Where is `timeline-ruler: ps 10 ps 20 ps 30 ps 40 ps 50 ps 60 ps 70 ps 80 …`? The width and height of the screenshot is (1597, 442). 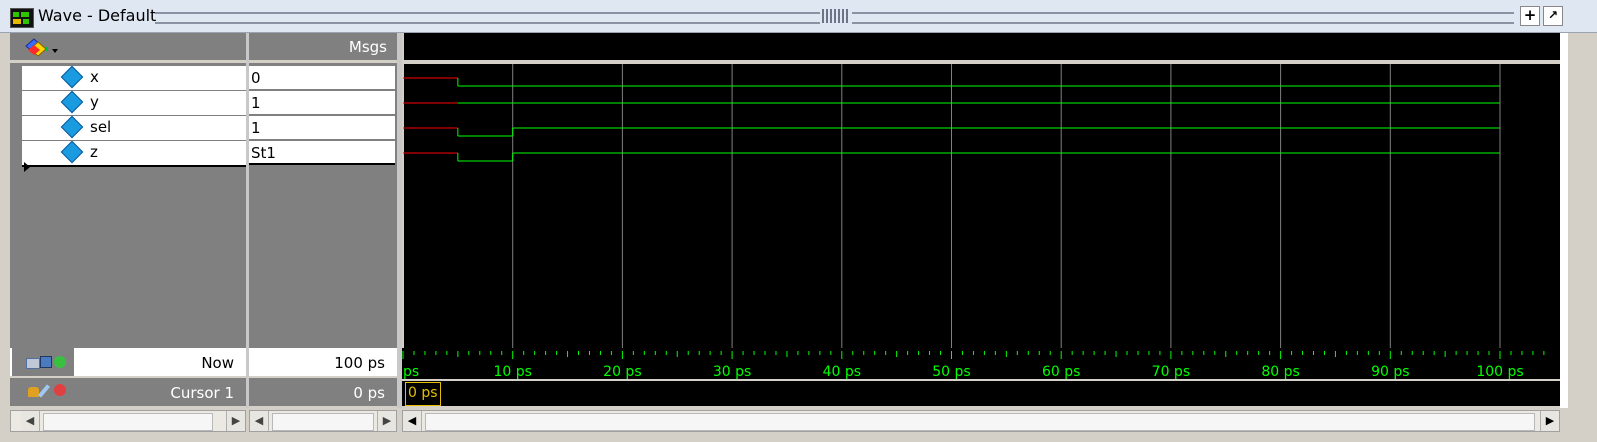 timeline-ruler: ps 10 ps 20 ps 30 ps 40 ps 50 ps 60 ps 70 ps 80 … is located at coordinates (981, 377).